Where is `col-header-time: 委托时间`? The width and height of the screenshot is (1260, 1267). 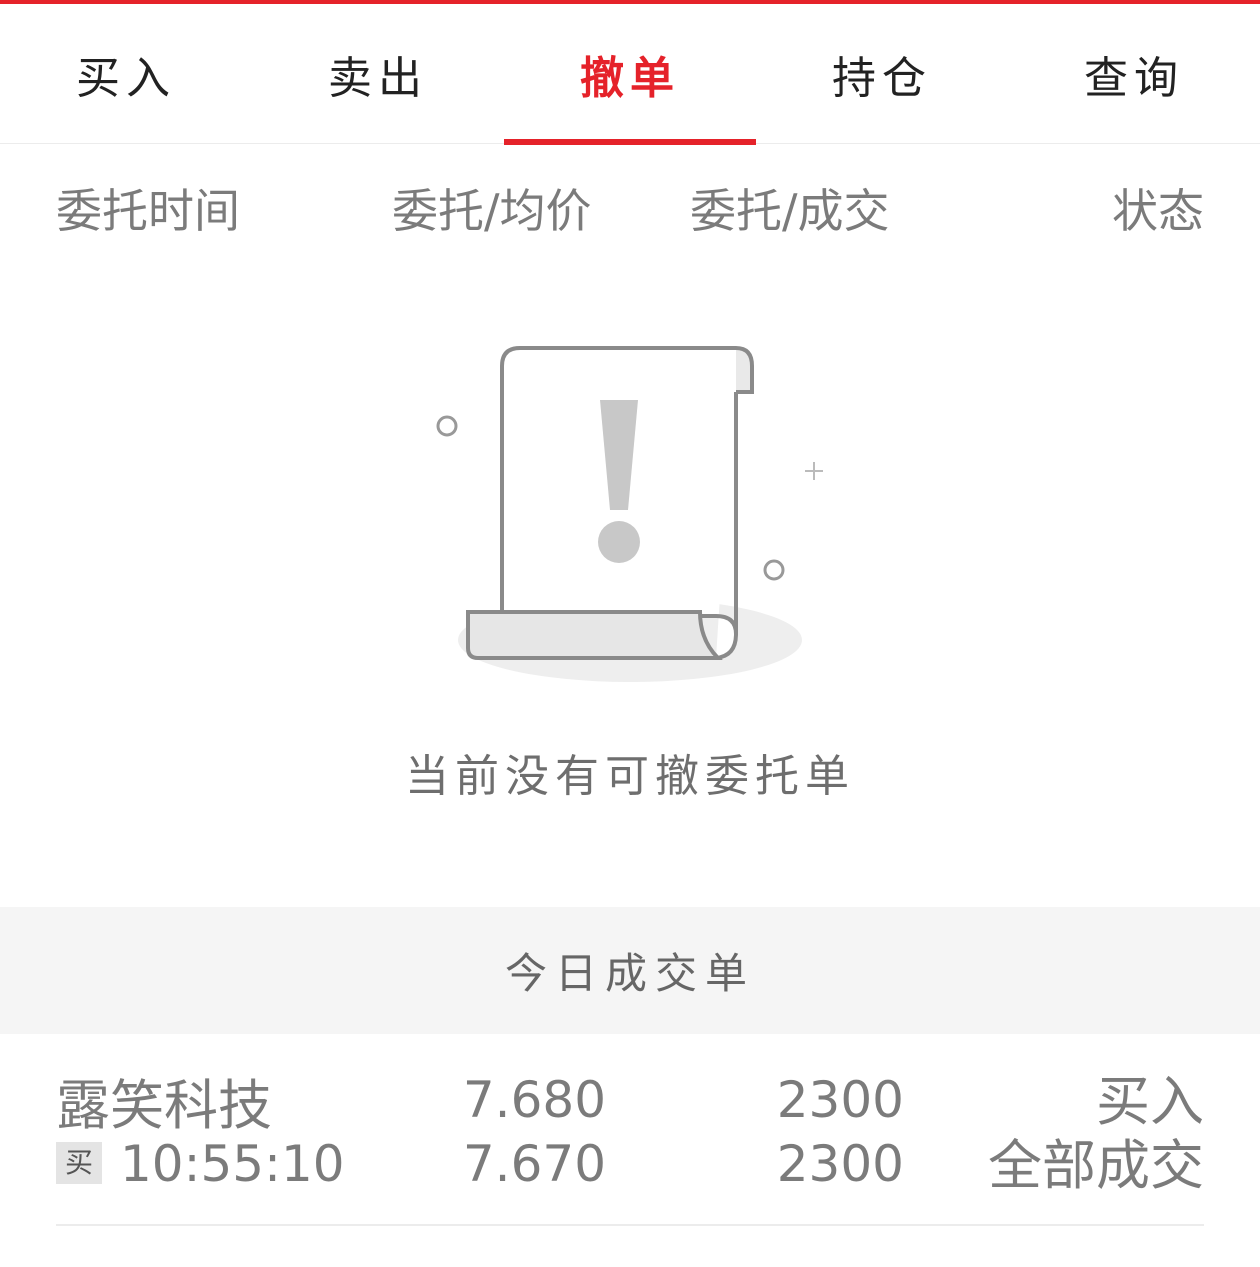 col-header-time: 委托时间 is located at coordinates (148, 211).